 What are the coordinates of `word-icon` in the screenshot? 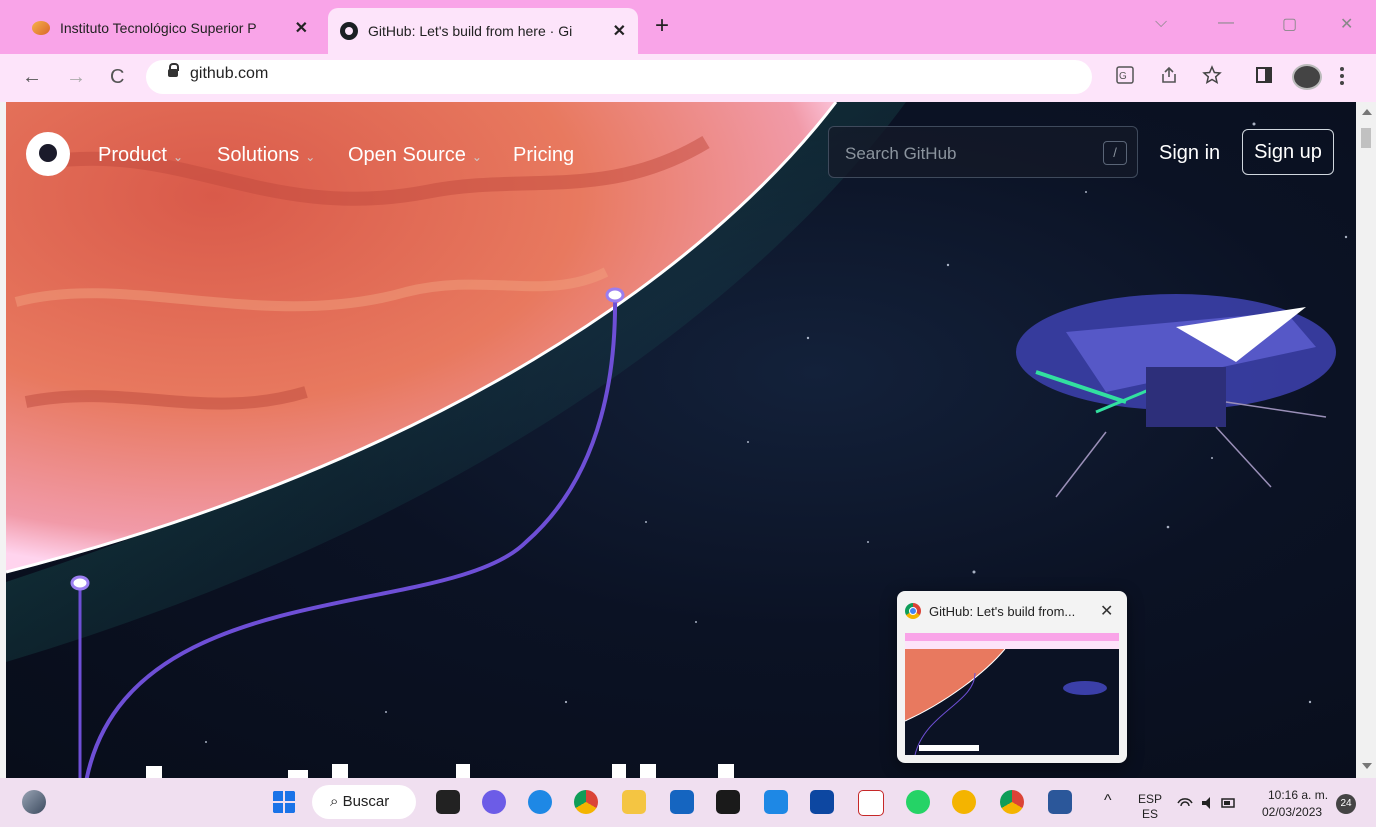 It's located at (1060, 802).